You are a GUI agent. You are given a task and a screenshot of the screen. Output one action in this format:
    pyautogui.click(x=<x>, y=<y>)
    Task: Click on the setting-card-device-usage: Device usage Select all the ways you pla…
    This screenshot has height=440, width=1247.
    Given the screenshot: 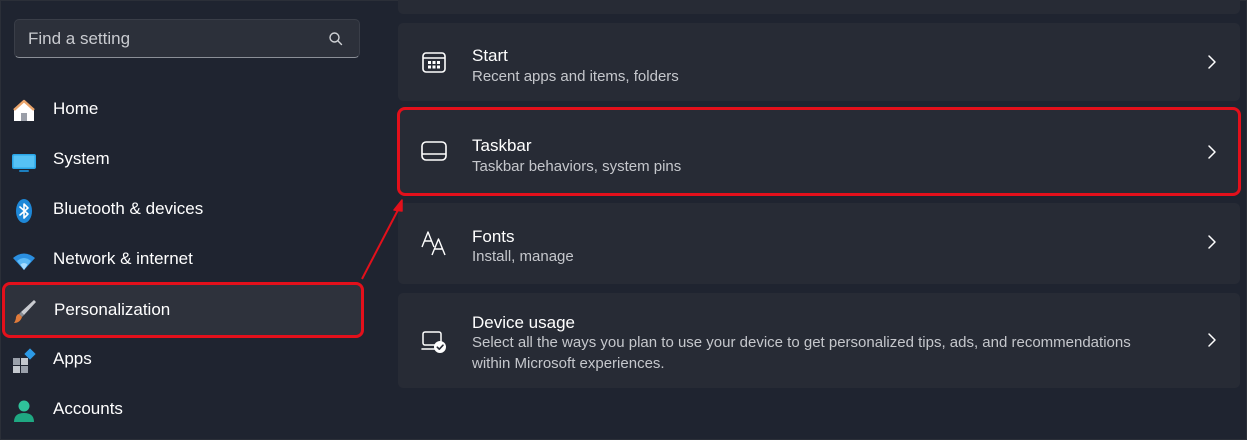 What is the action you would take?
    pyautogui.click(x=819, y=340)
    